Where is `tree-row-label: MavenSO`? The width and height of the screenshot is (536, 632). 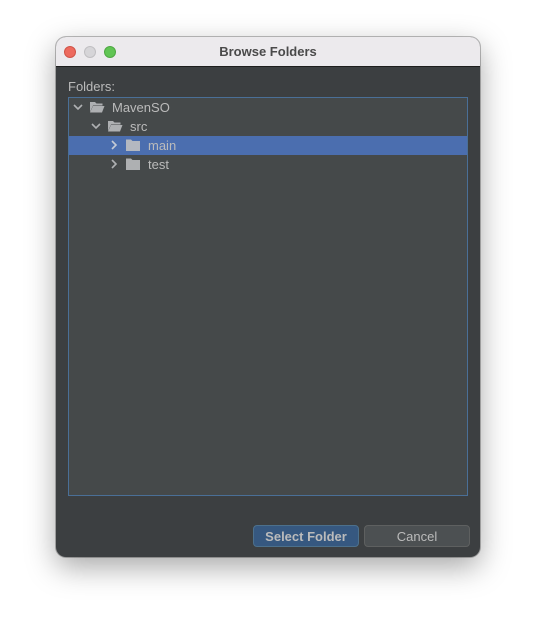
tree-row-label: MavenSO is located at coordinates (141, 107).